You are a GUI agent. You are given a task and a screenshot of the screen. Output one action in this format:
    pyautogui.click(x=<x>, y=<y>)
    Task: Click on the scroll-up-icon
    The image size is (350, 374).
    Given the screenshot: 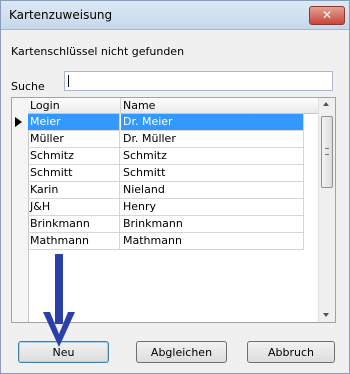 What is the action you would take?
    pyautogui.click(x=326, y=104)
    